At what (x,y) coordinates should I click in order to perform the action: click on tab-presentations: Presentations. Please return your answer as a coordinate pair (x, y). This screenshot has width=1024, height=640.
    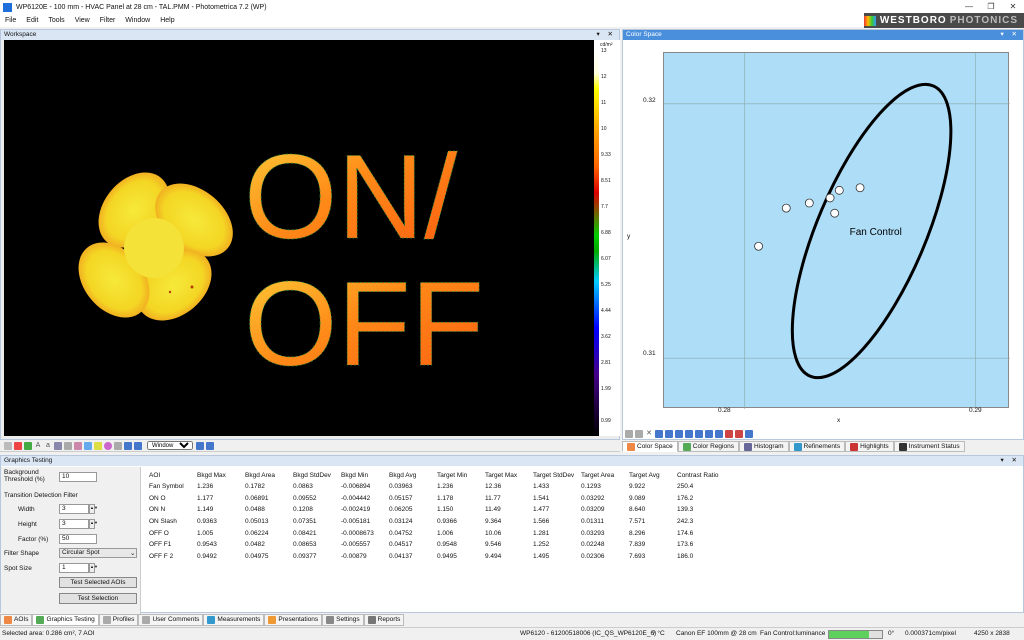
    Looking at the image, I should click on (293, 620).